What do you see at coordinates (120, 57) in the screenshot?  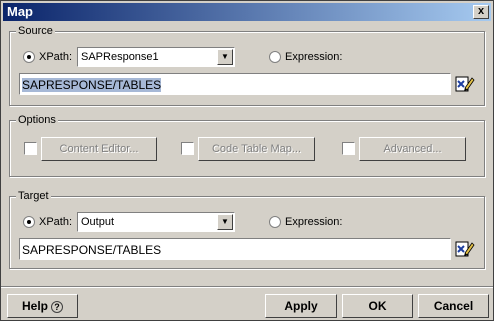 I see `source-xpath-value: SAPResponse1` at bounding box center [120, 57].